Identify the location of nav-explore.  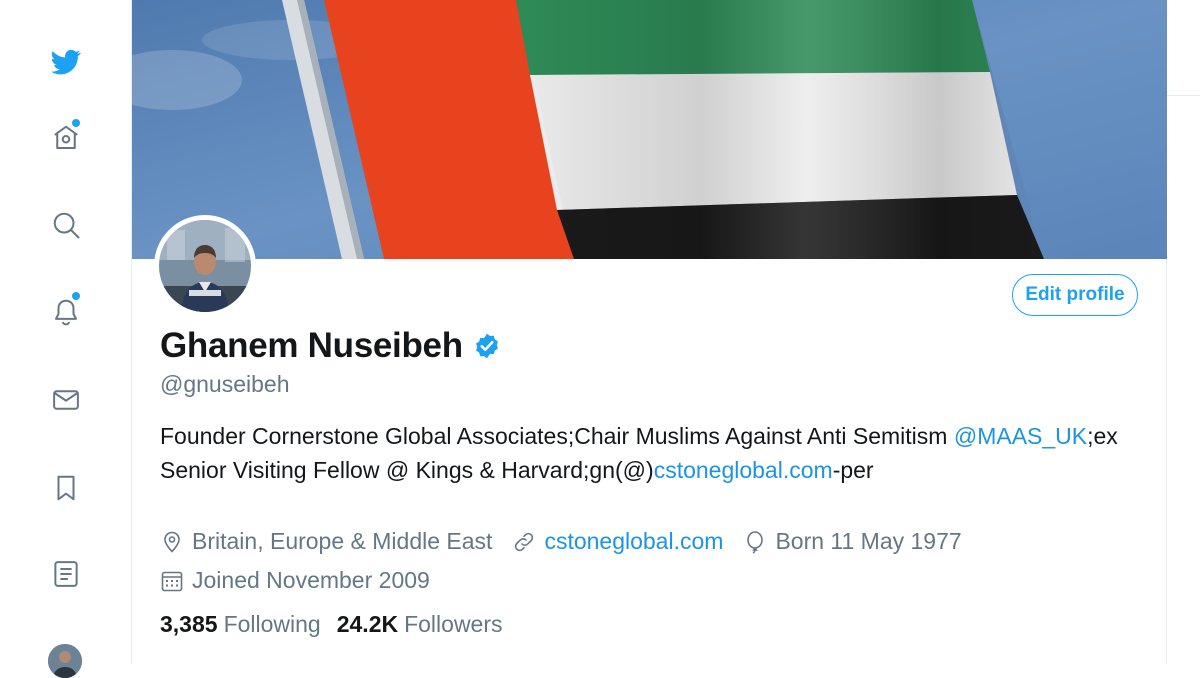
(66, 225).